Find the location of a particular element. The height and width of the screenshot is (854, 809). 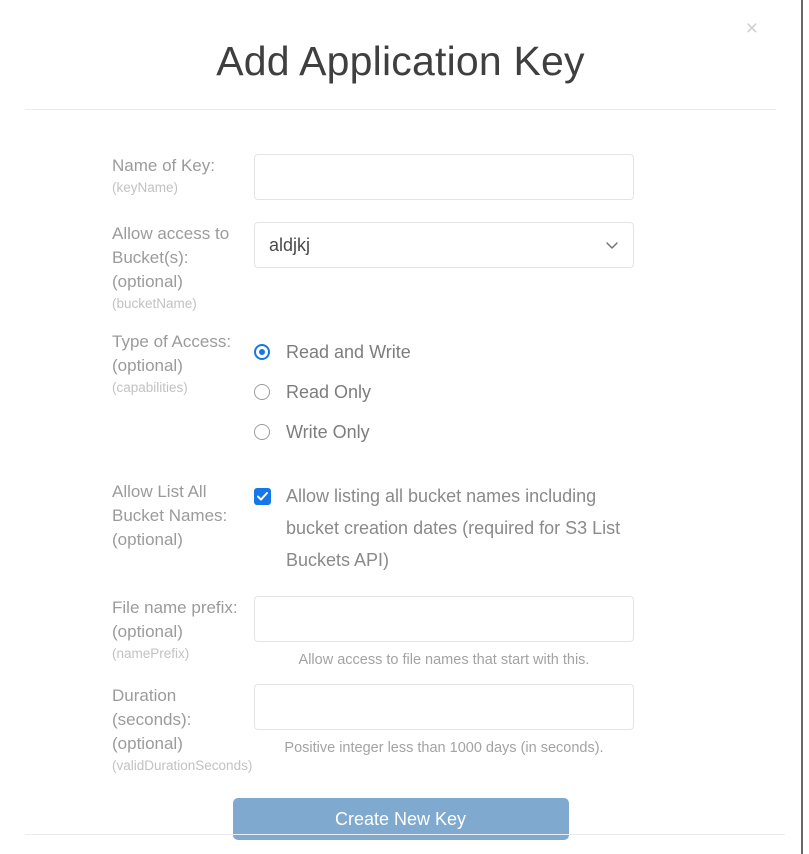

field-bucket: aldjkj is located at coordinates (527, 245).